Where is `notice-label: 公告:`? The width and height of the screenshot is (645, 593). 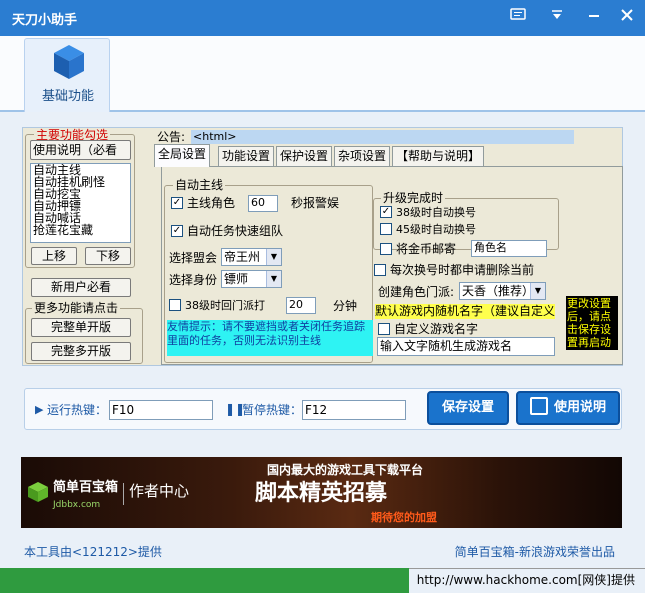
notice-label: 公告: is located at coordinates (171, 137).